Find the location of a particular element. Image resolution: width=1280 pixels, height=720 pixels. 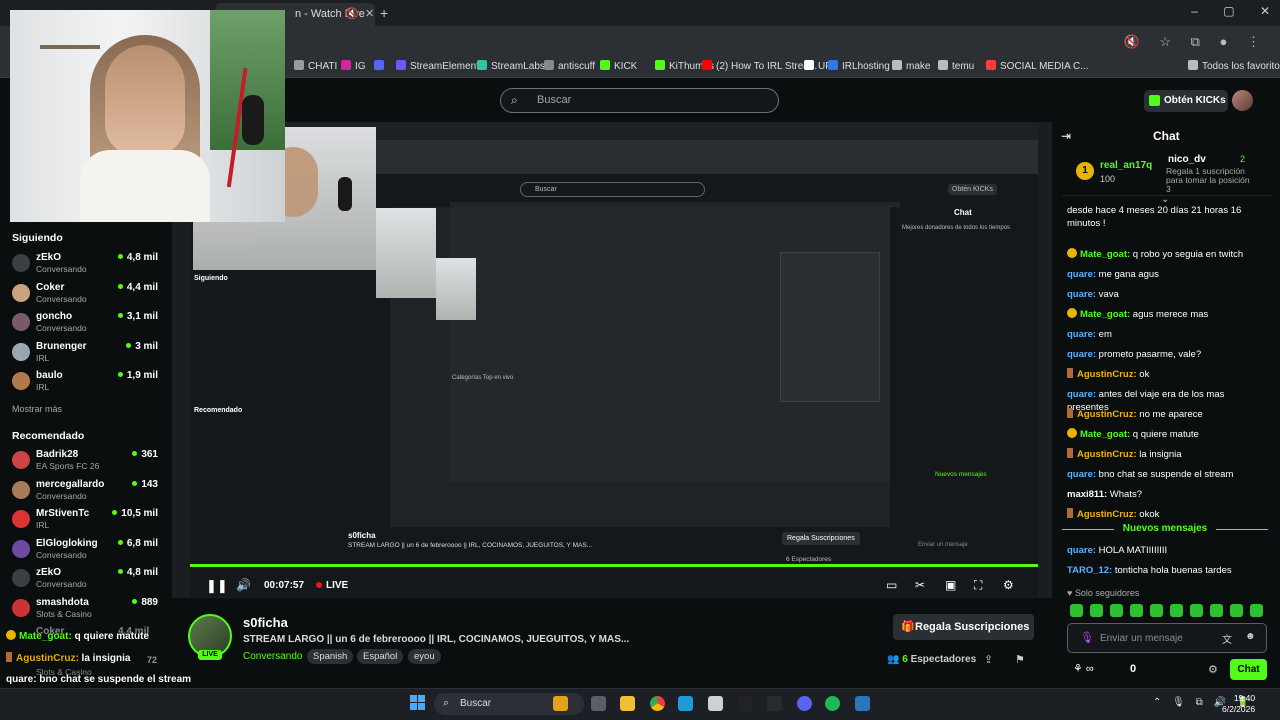

mini-player-icon: ▣ is located at coordinates (950, 585).